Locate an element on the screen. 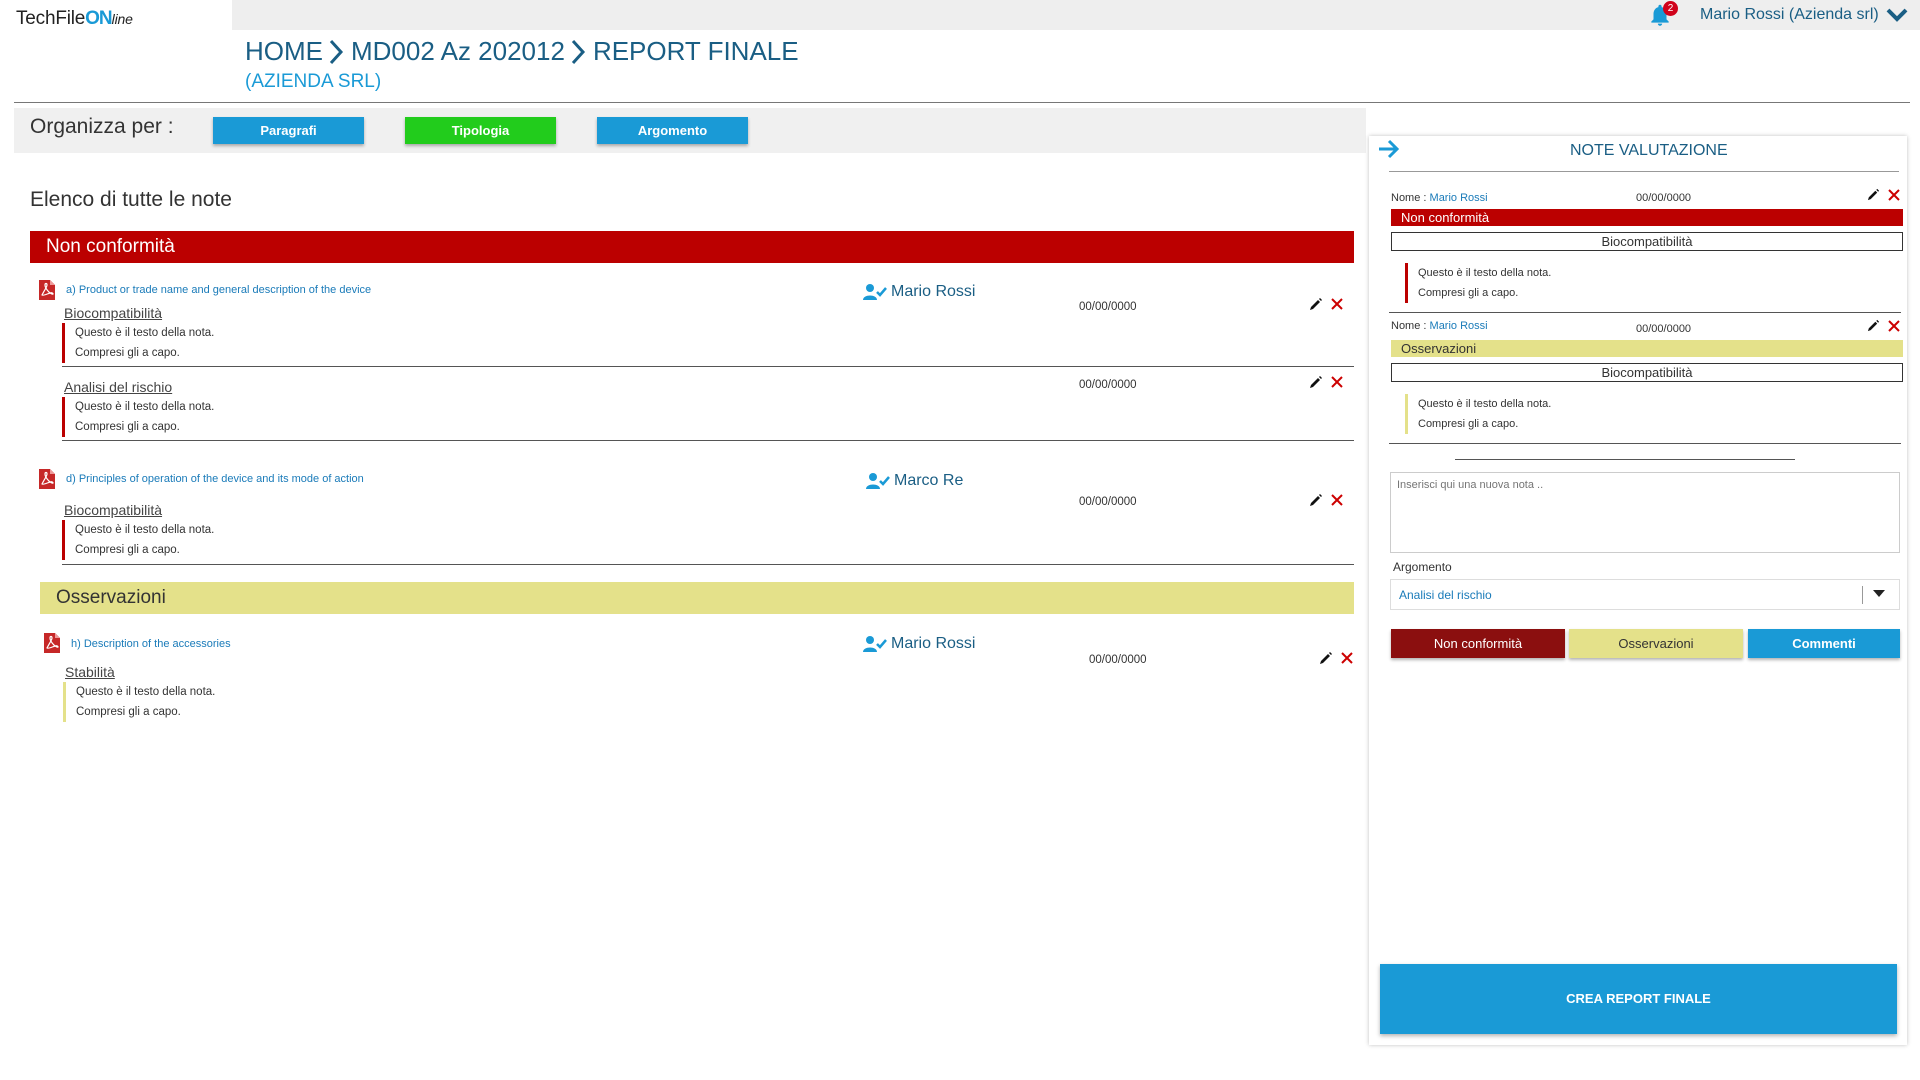  arrow-right-icon is located at coordinates (1389, 149).